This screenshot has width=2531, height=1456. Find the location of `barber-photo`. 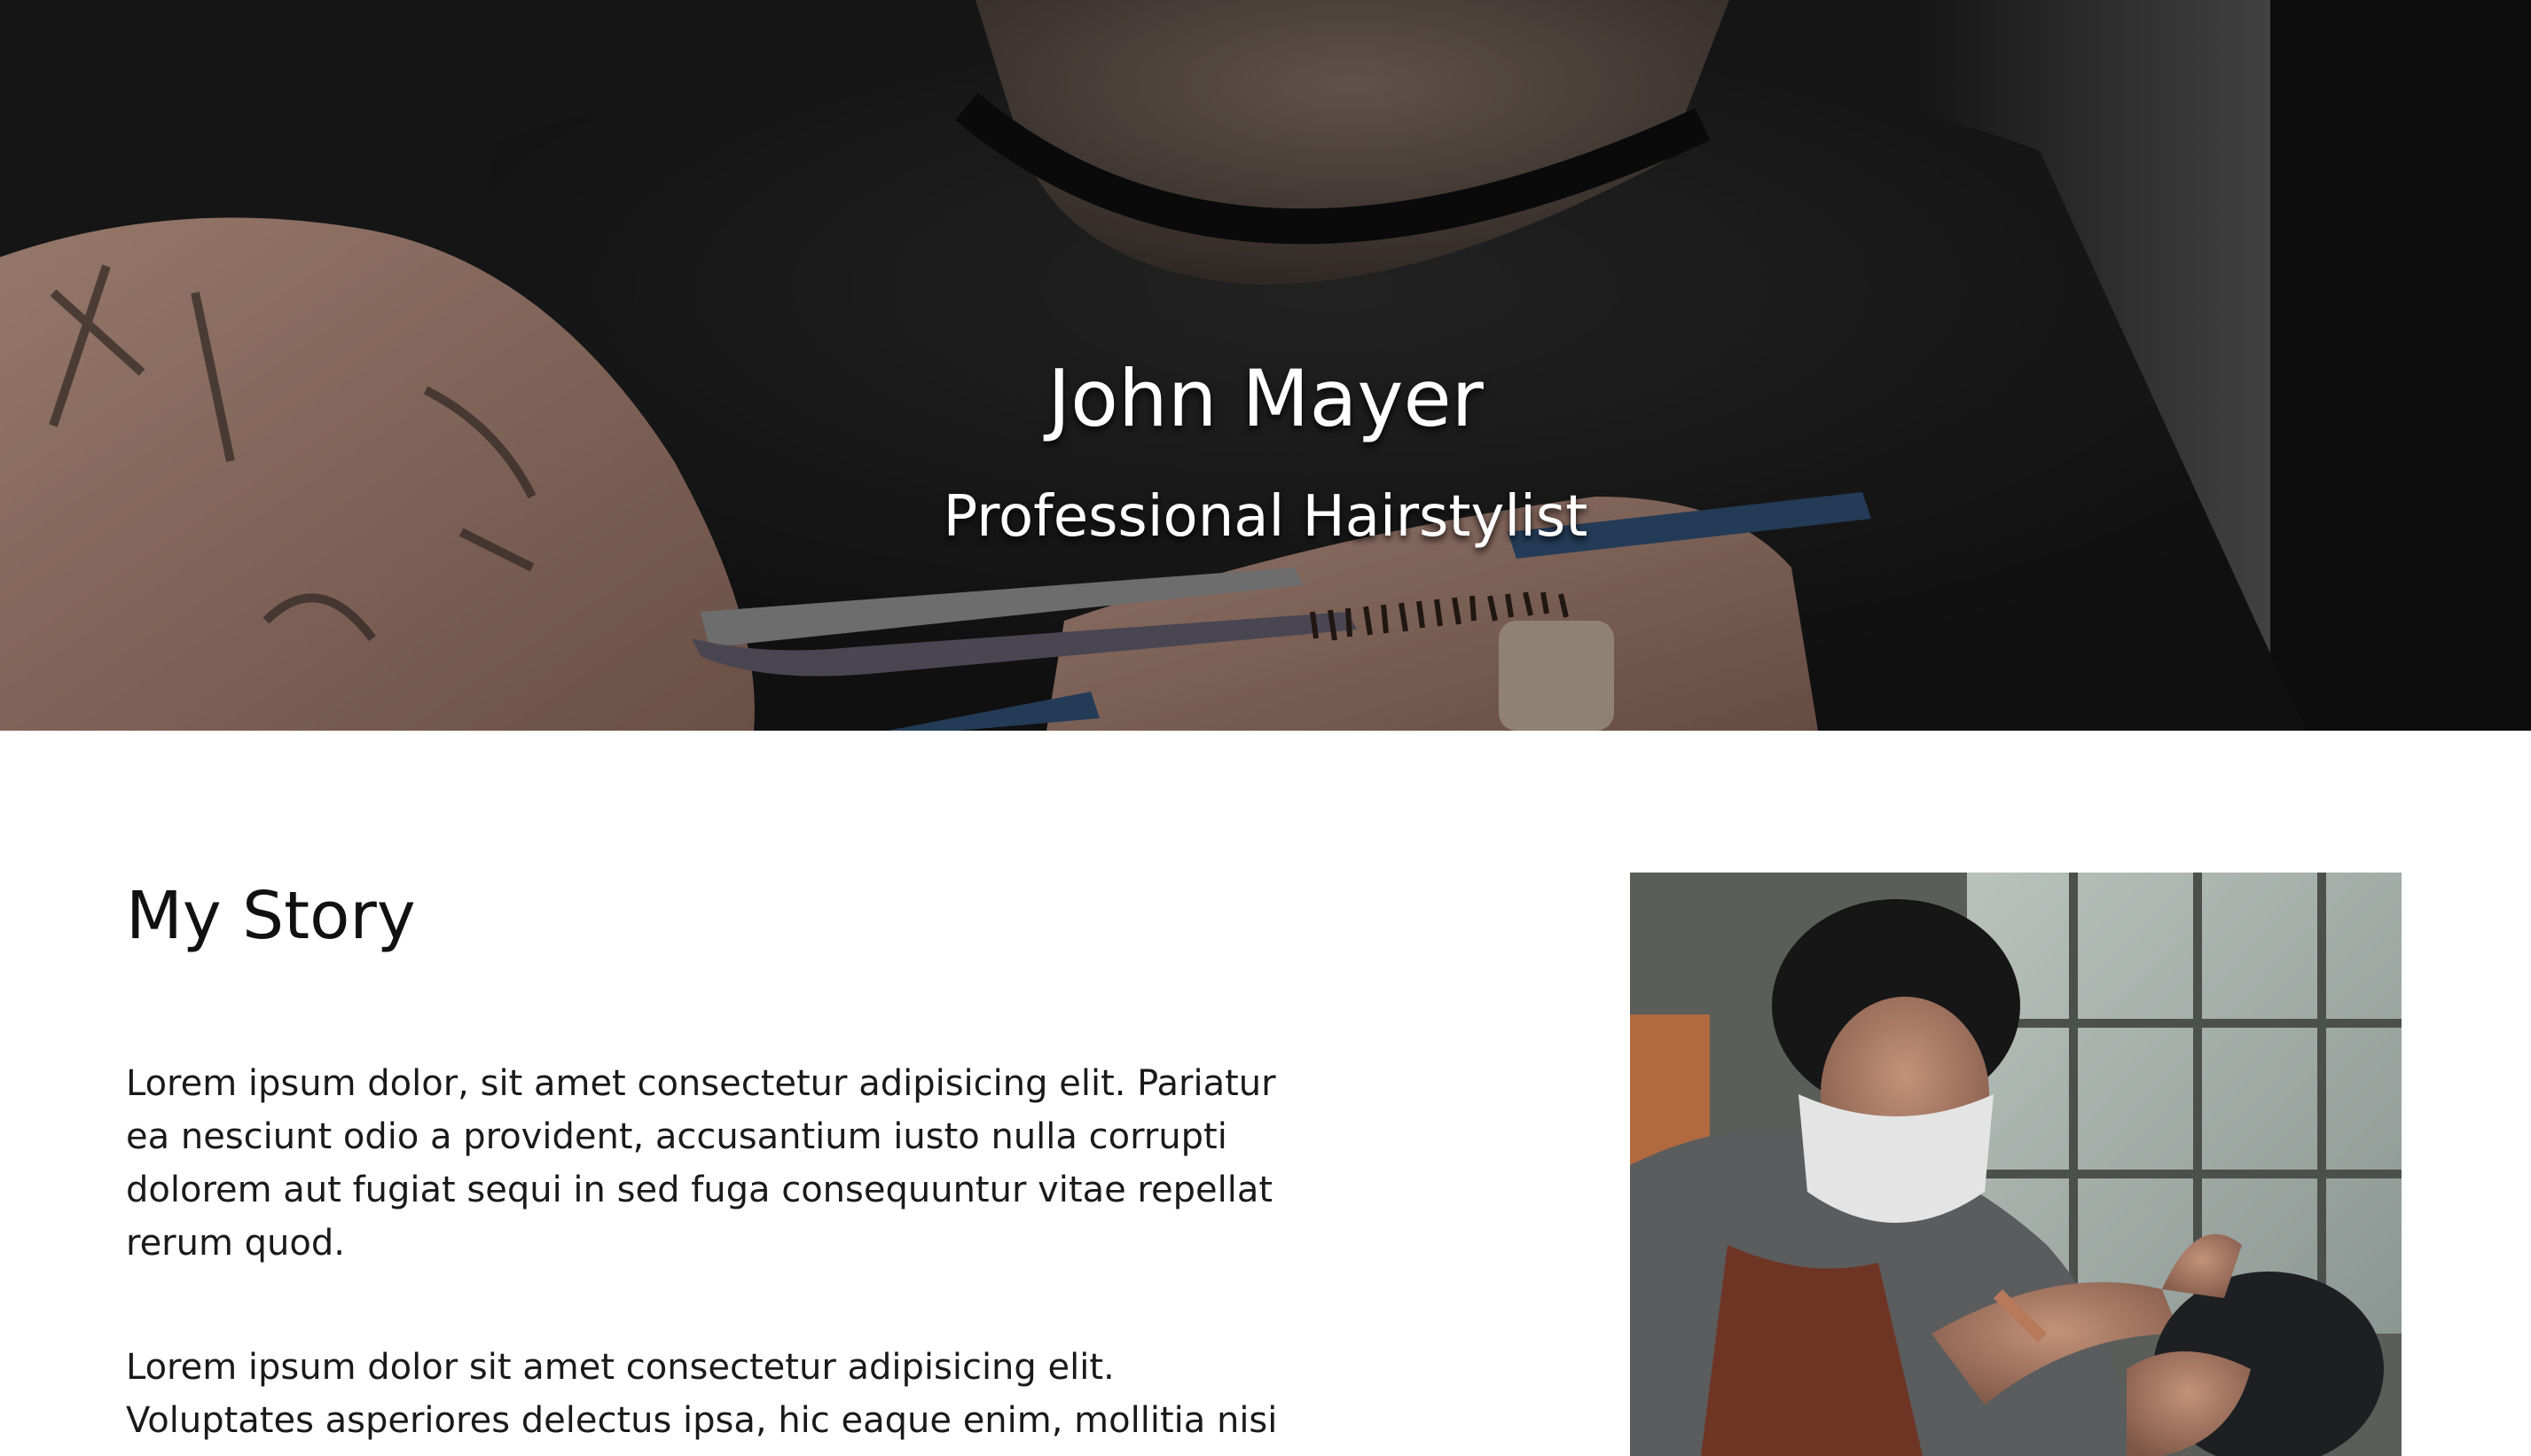

barber-photo is located at coordinates (2016, 1164).